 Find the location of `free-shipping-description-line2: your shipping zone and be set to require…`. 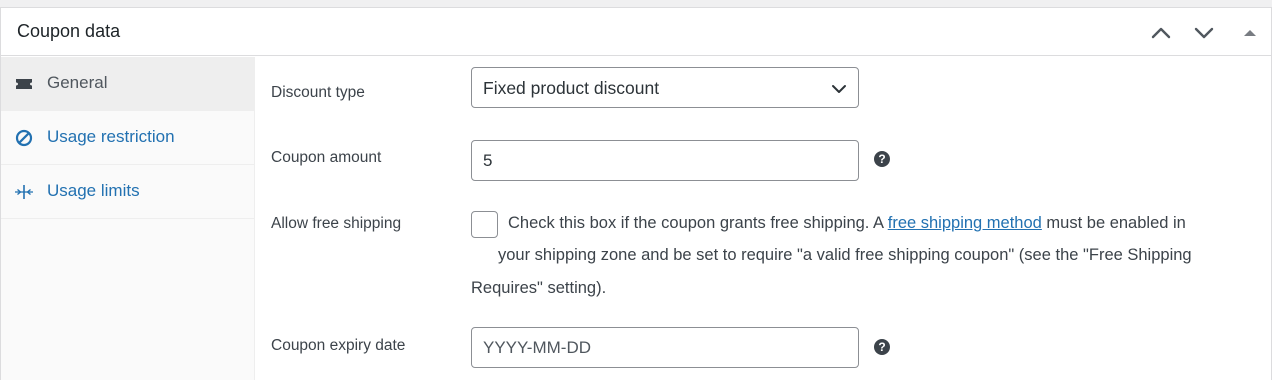

free-shipping-description-line2: your shipping zone and be set to require… is located at coordinates (845, 255).